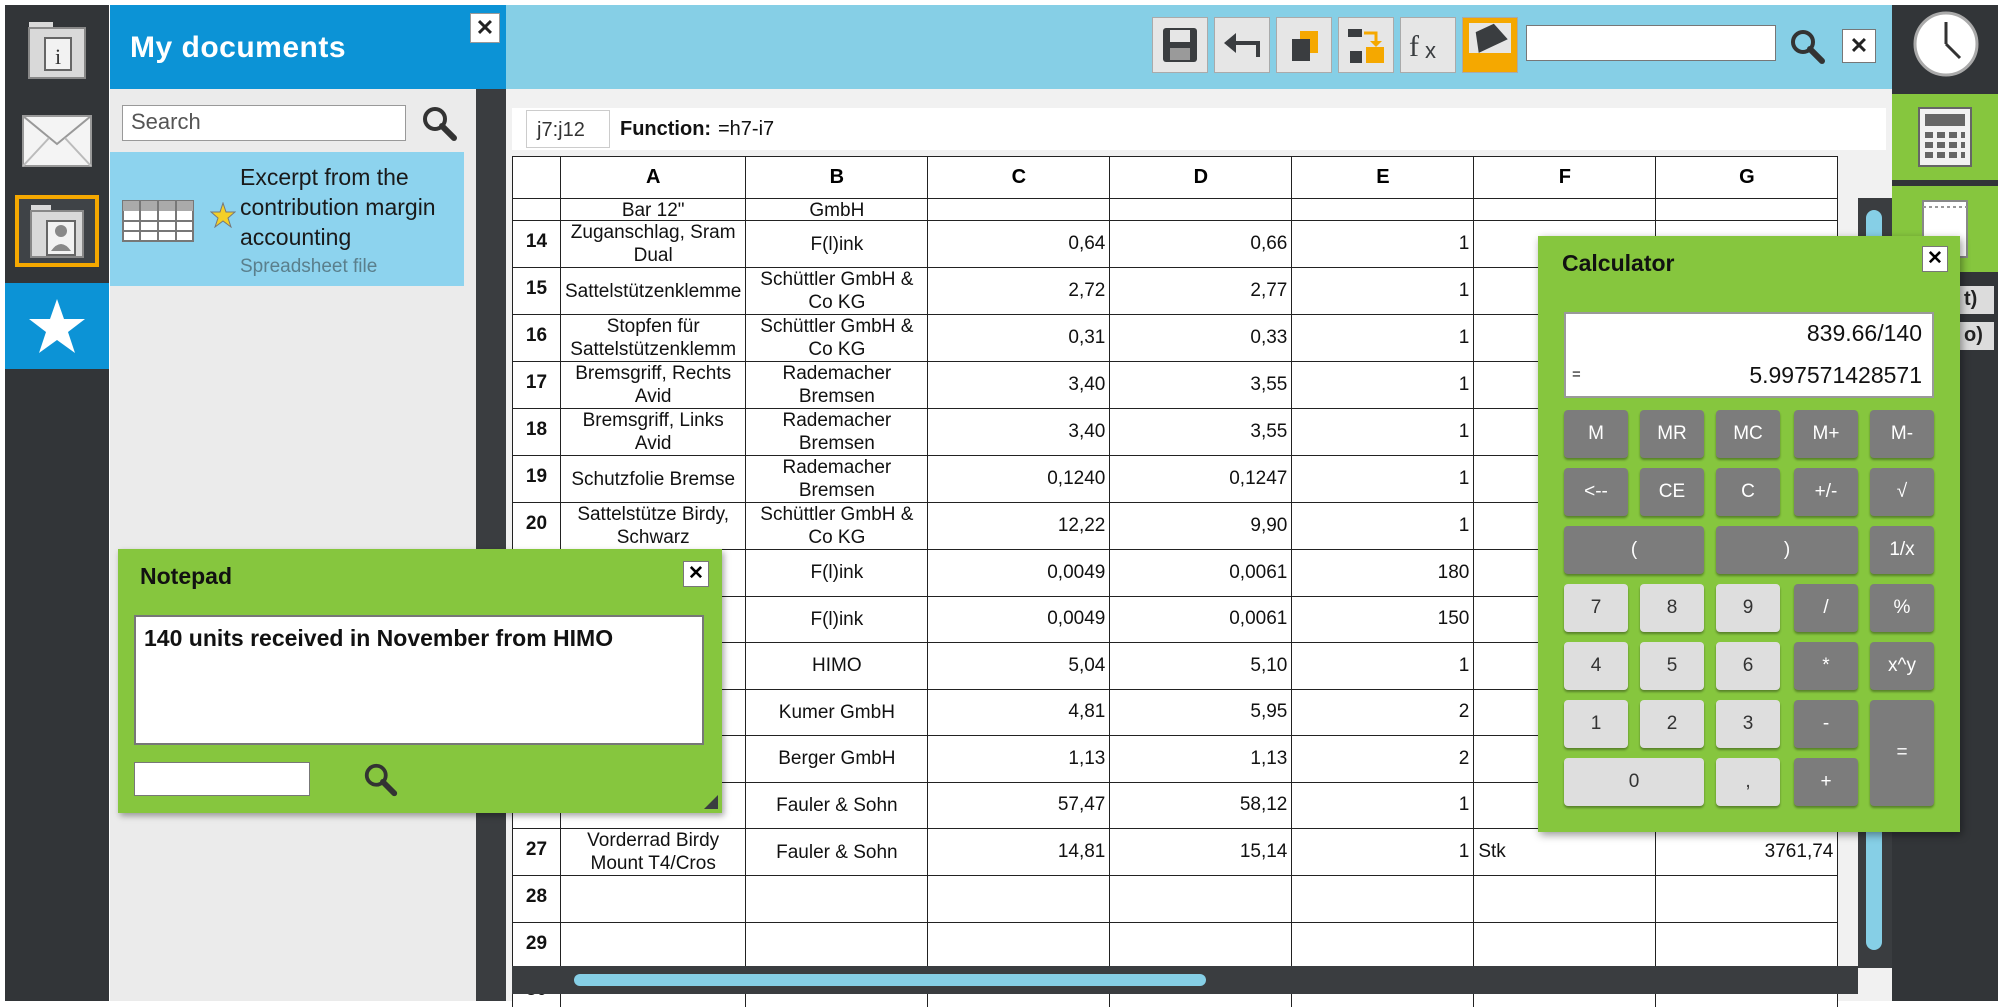 The width and height of the screenshot is (2003, 1007). I want to click on info-button: i, so click(57, 49).